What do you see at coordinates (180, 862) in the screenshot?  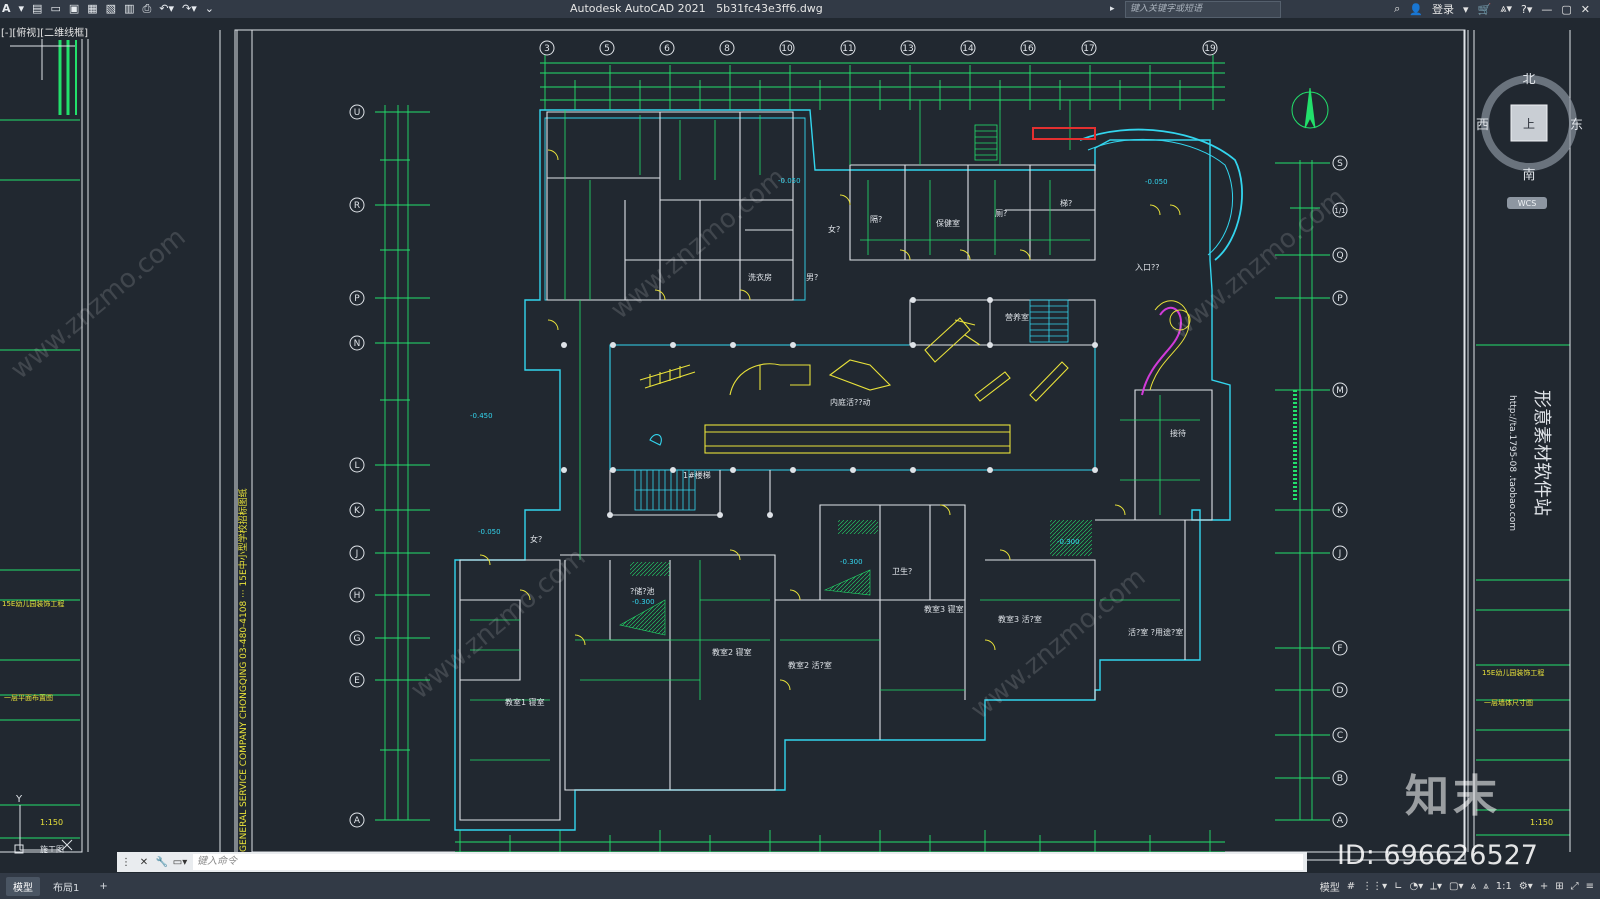 I see `command-history-icon: ▭▾` at bounding box center [180, 862].